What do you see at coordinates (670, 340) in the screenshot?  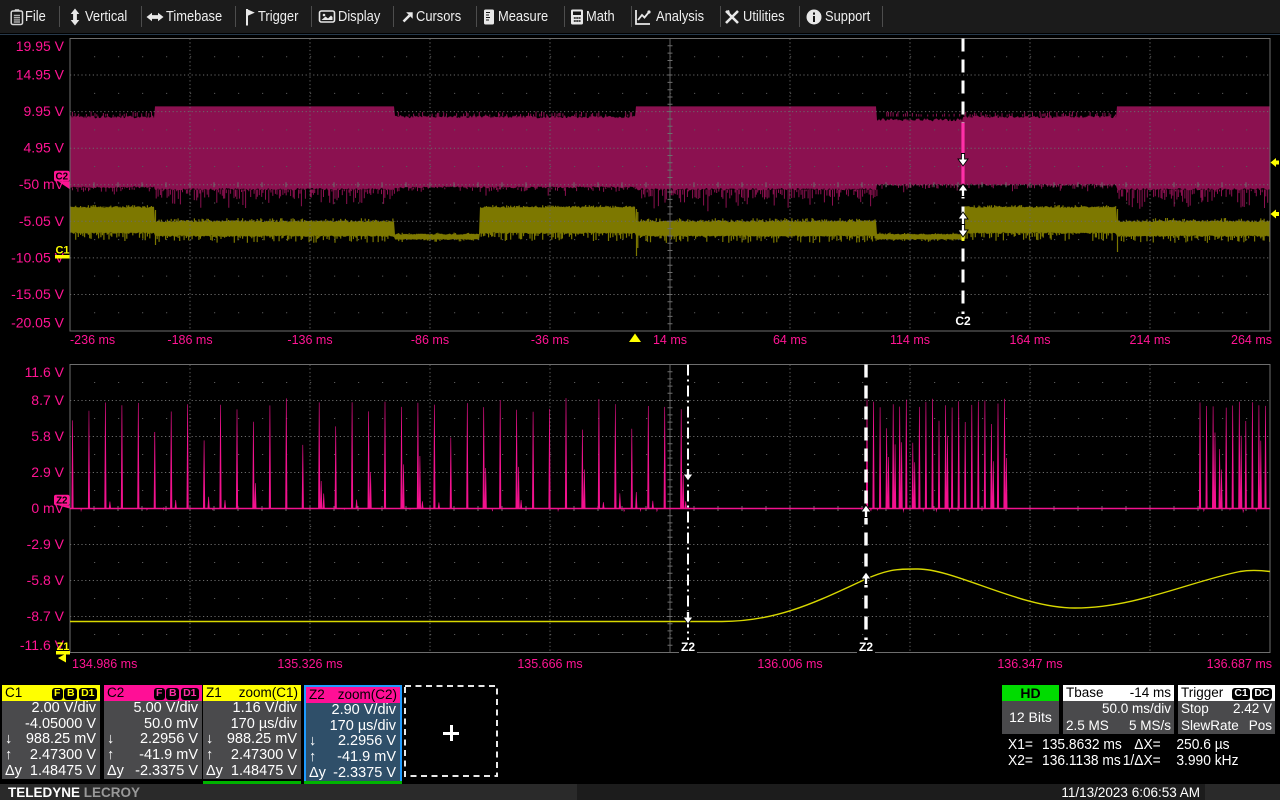 I see `svg-text: 14 ms` at bounding box center [670, 340].